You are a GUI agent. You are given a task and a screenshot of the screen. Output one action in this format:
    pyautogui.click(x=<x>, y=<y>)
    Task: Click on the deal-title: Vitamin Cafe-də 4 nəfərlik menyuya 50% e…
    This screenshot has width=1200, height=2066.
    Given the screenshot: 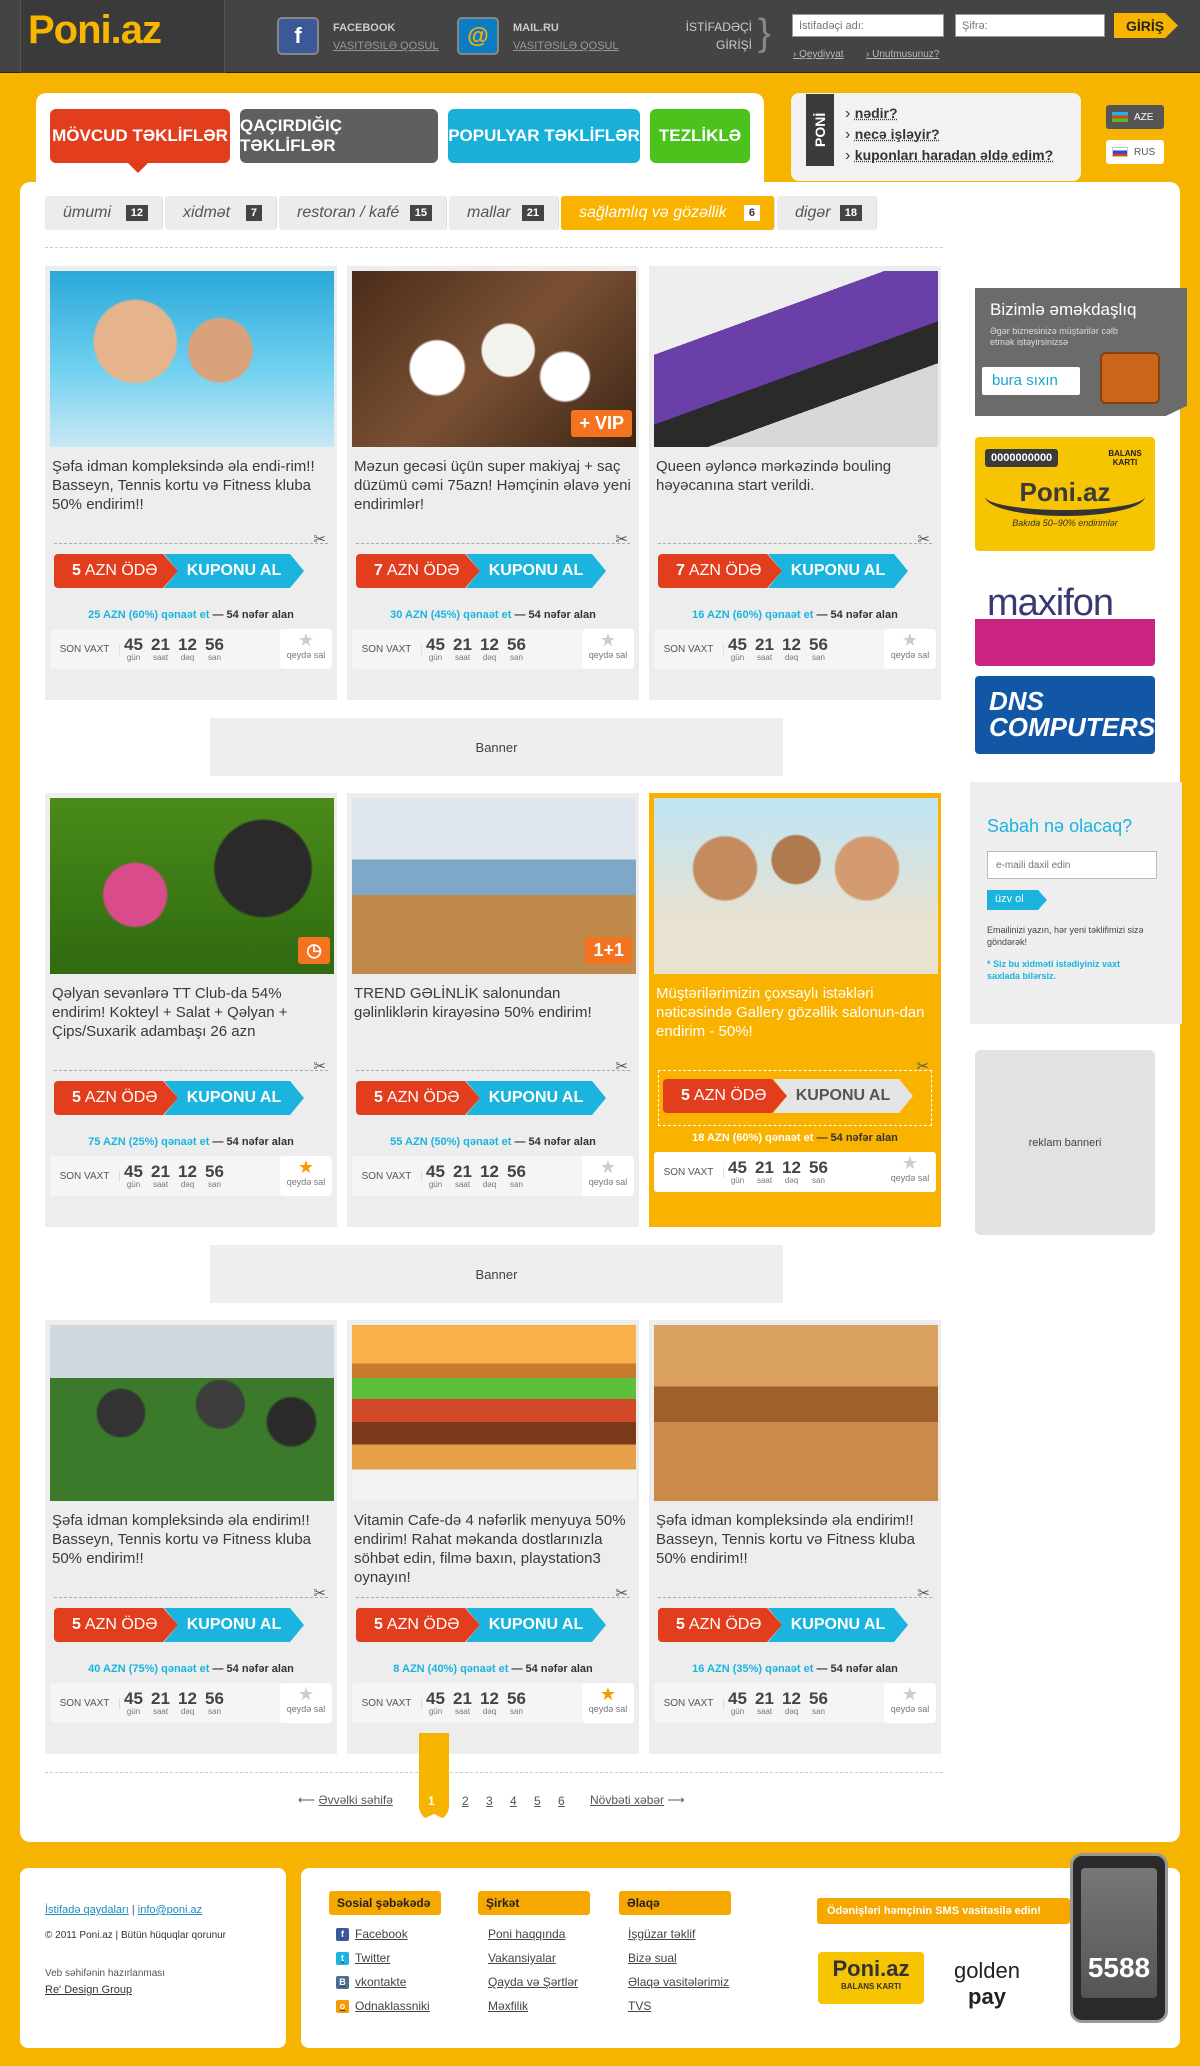 What is the action you would take?
    pyautogui.click(x=493, y=1551)
    